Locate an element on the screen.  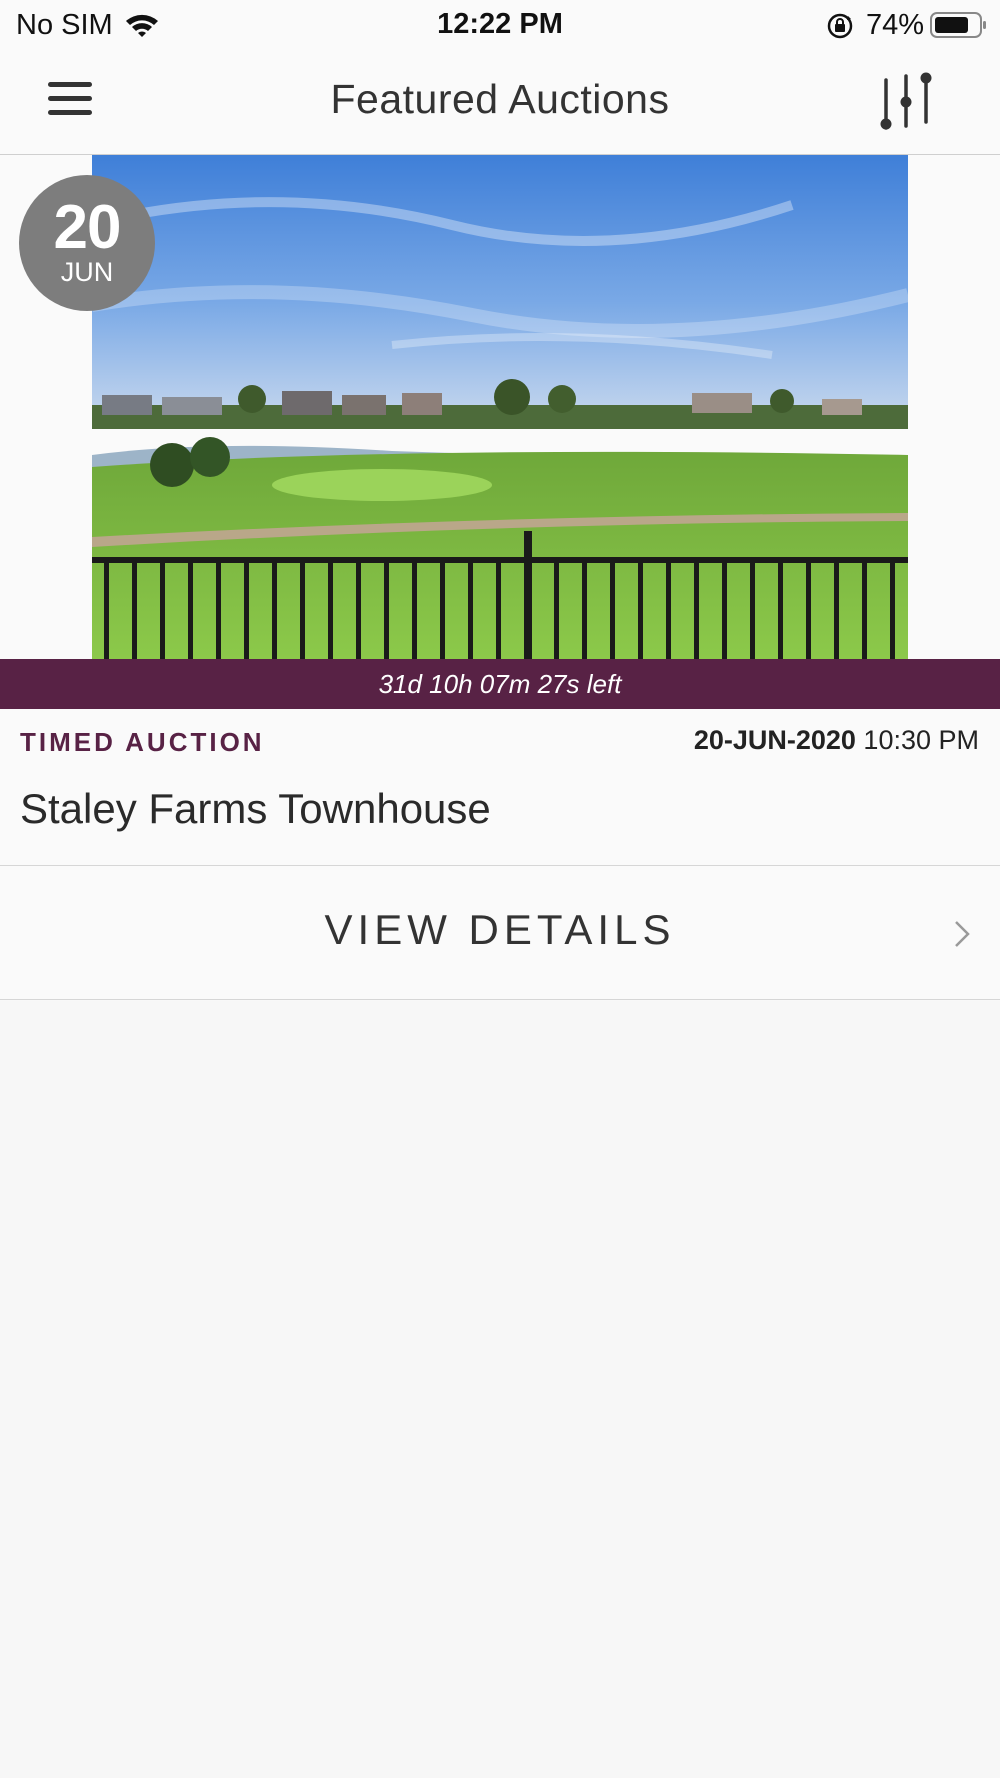
divider is located at coordinates (500, 999).